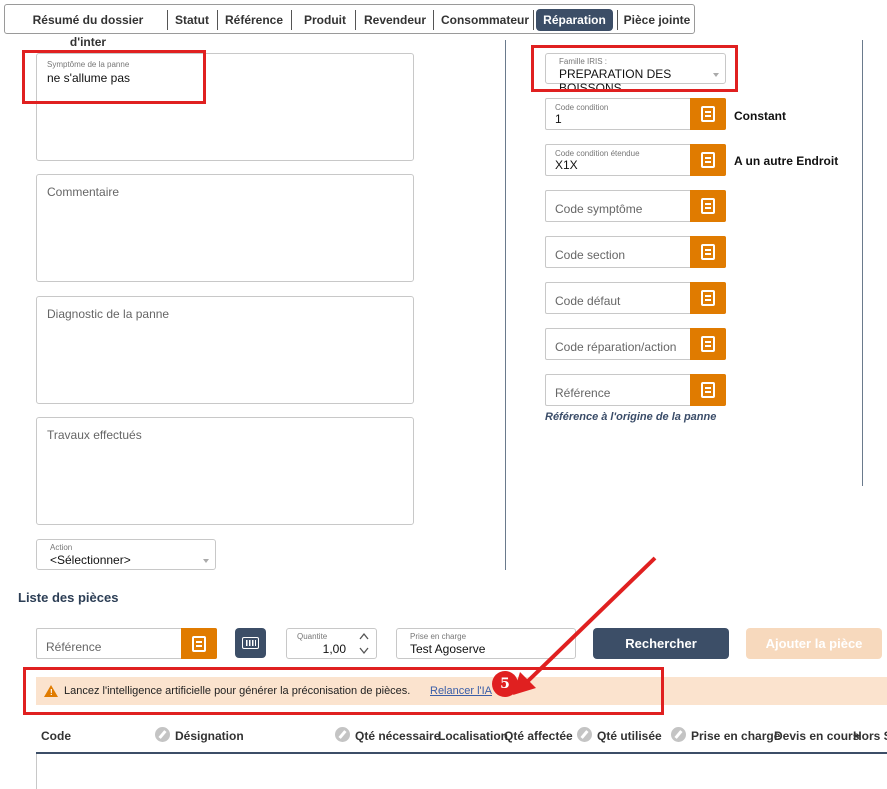 This screenshot has width=887, height=789. I want to click on col-qte-utilisee: Qté utilisée, so click(629, 736).